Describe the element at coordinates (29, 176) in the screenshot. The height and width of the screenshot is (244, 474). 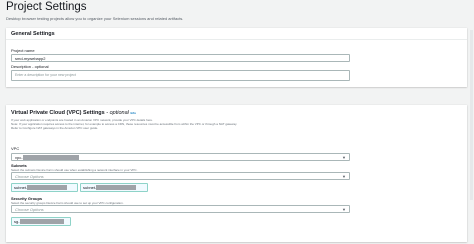
I see `subnets-placeholder: Choose Options` at that location.